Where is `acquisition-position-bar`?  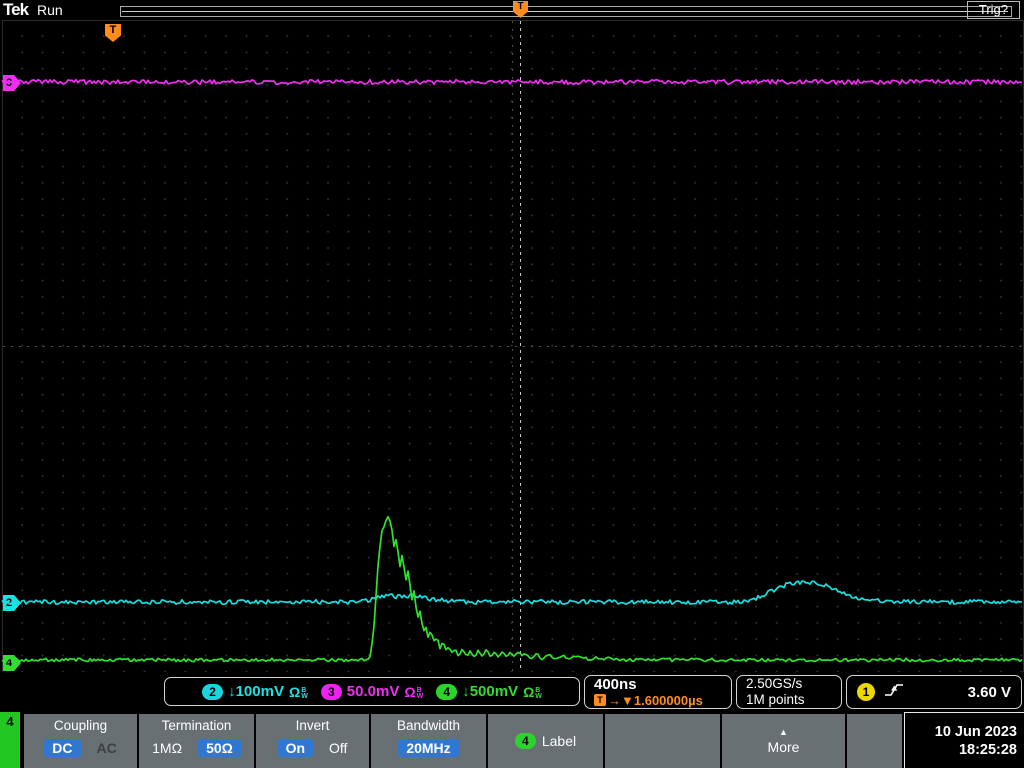
acquisition-position-bar is located at coordinates (566, 11).